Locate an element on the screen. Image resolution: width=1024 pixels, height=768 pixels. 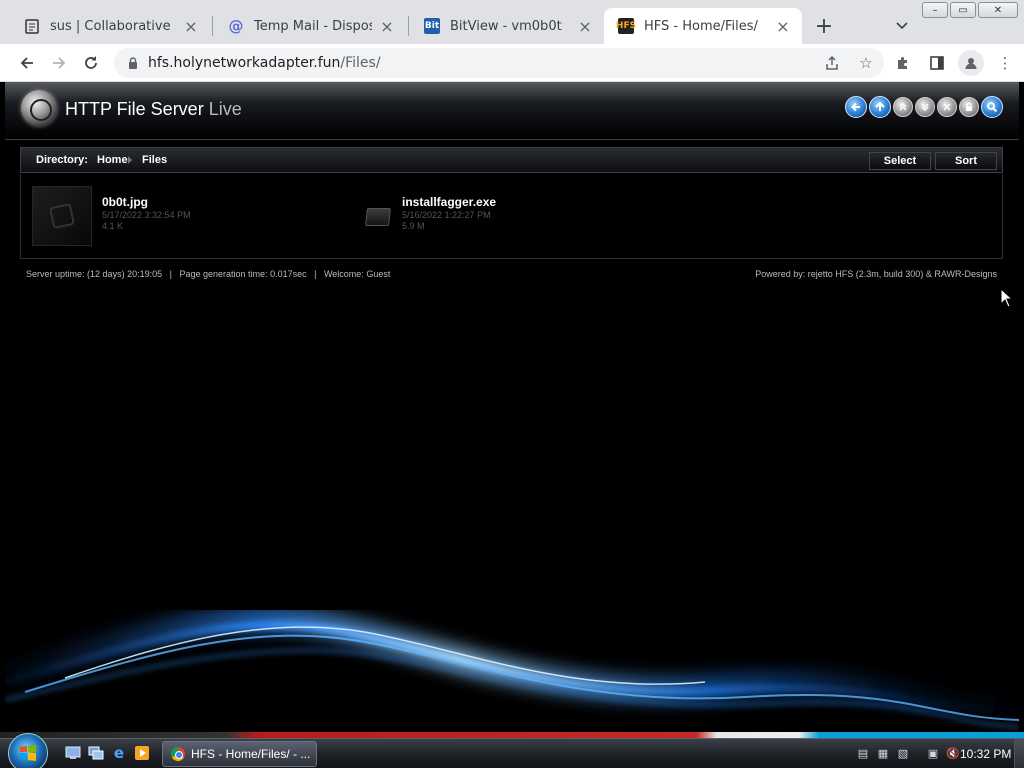
tab-hfs: HFS HFS - Home/Files/ × is located at coordinates (703, 26).